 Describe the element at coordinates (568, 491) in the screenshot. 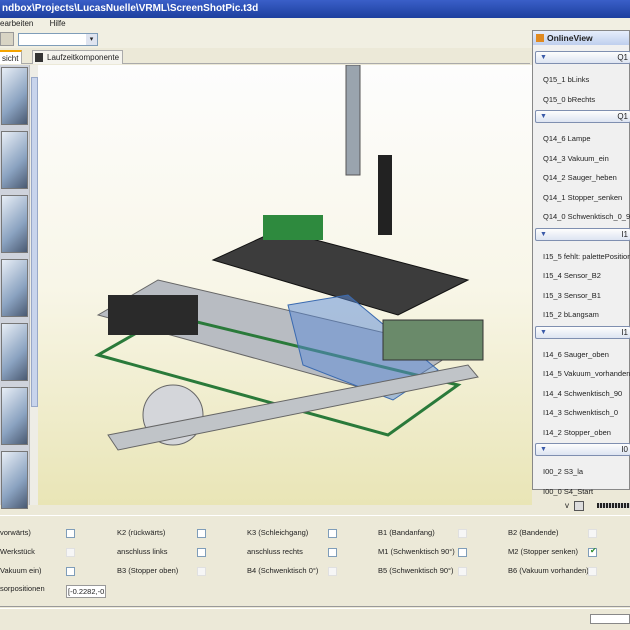

I see `signal-item: I00_0 S4_Start` at that location.